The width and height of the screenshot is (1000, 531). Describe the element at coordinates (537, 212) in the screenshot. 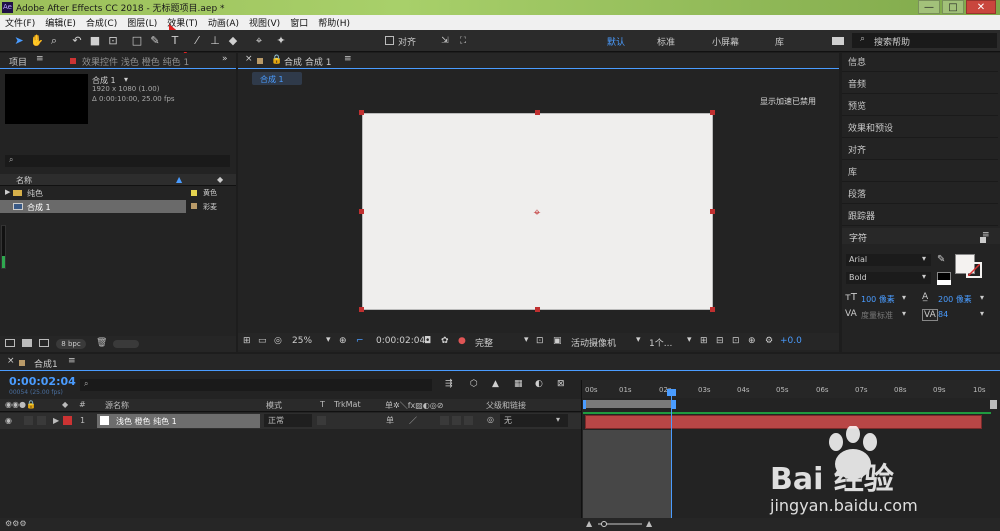

I see `anchor-point-icon: ⌖` at that location.